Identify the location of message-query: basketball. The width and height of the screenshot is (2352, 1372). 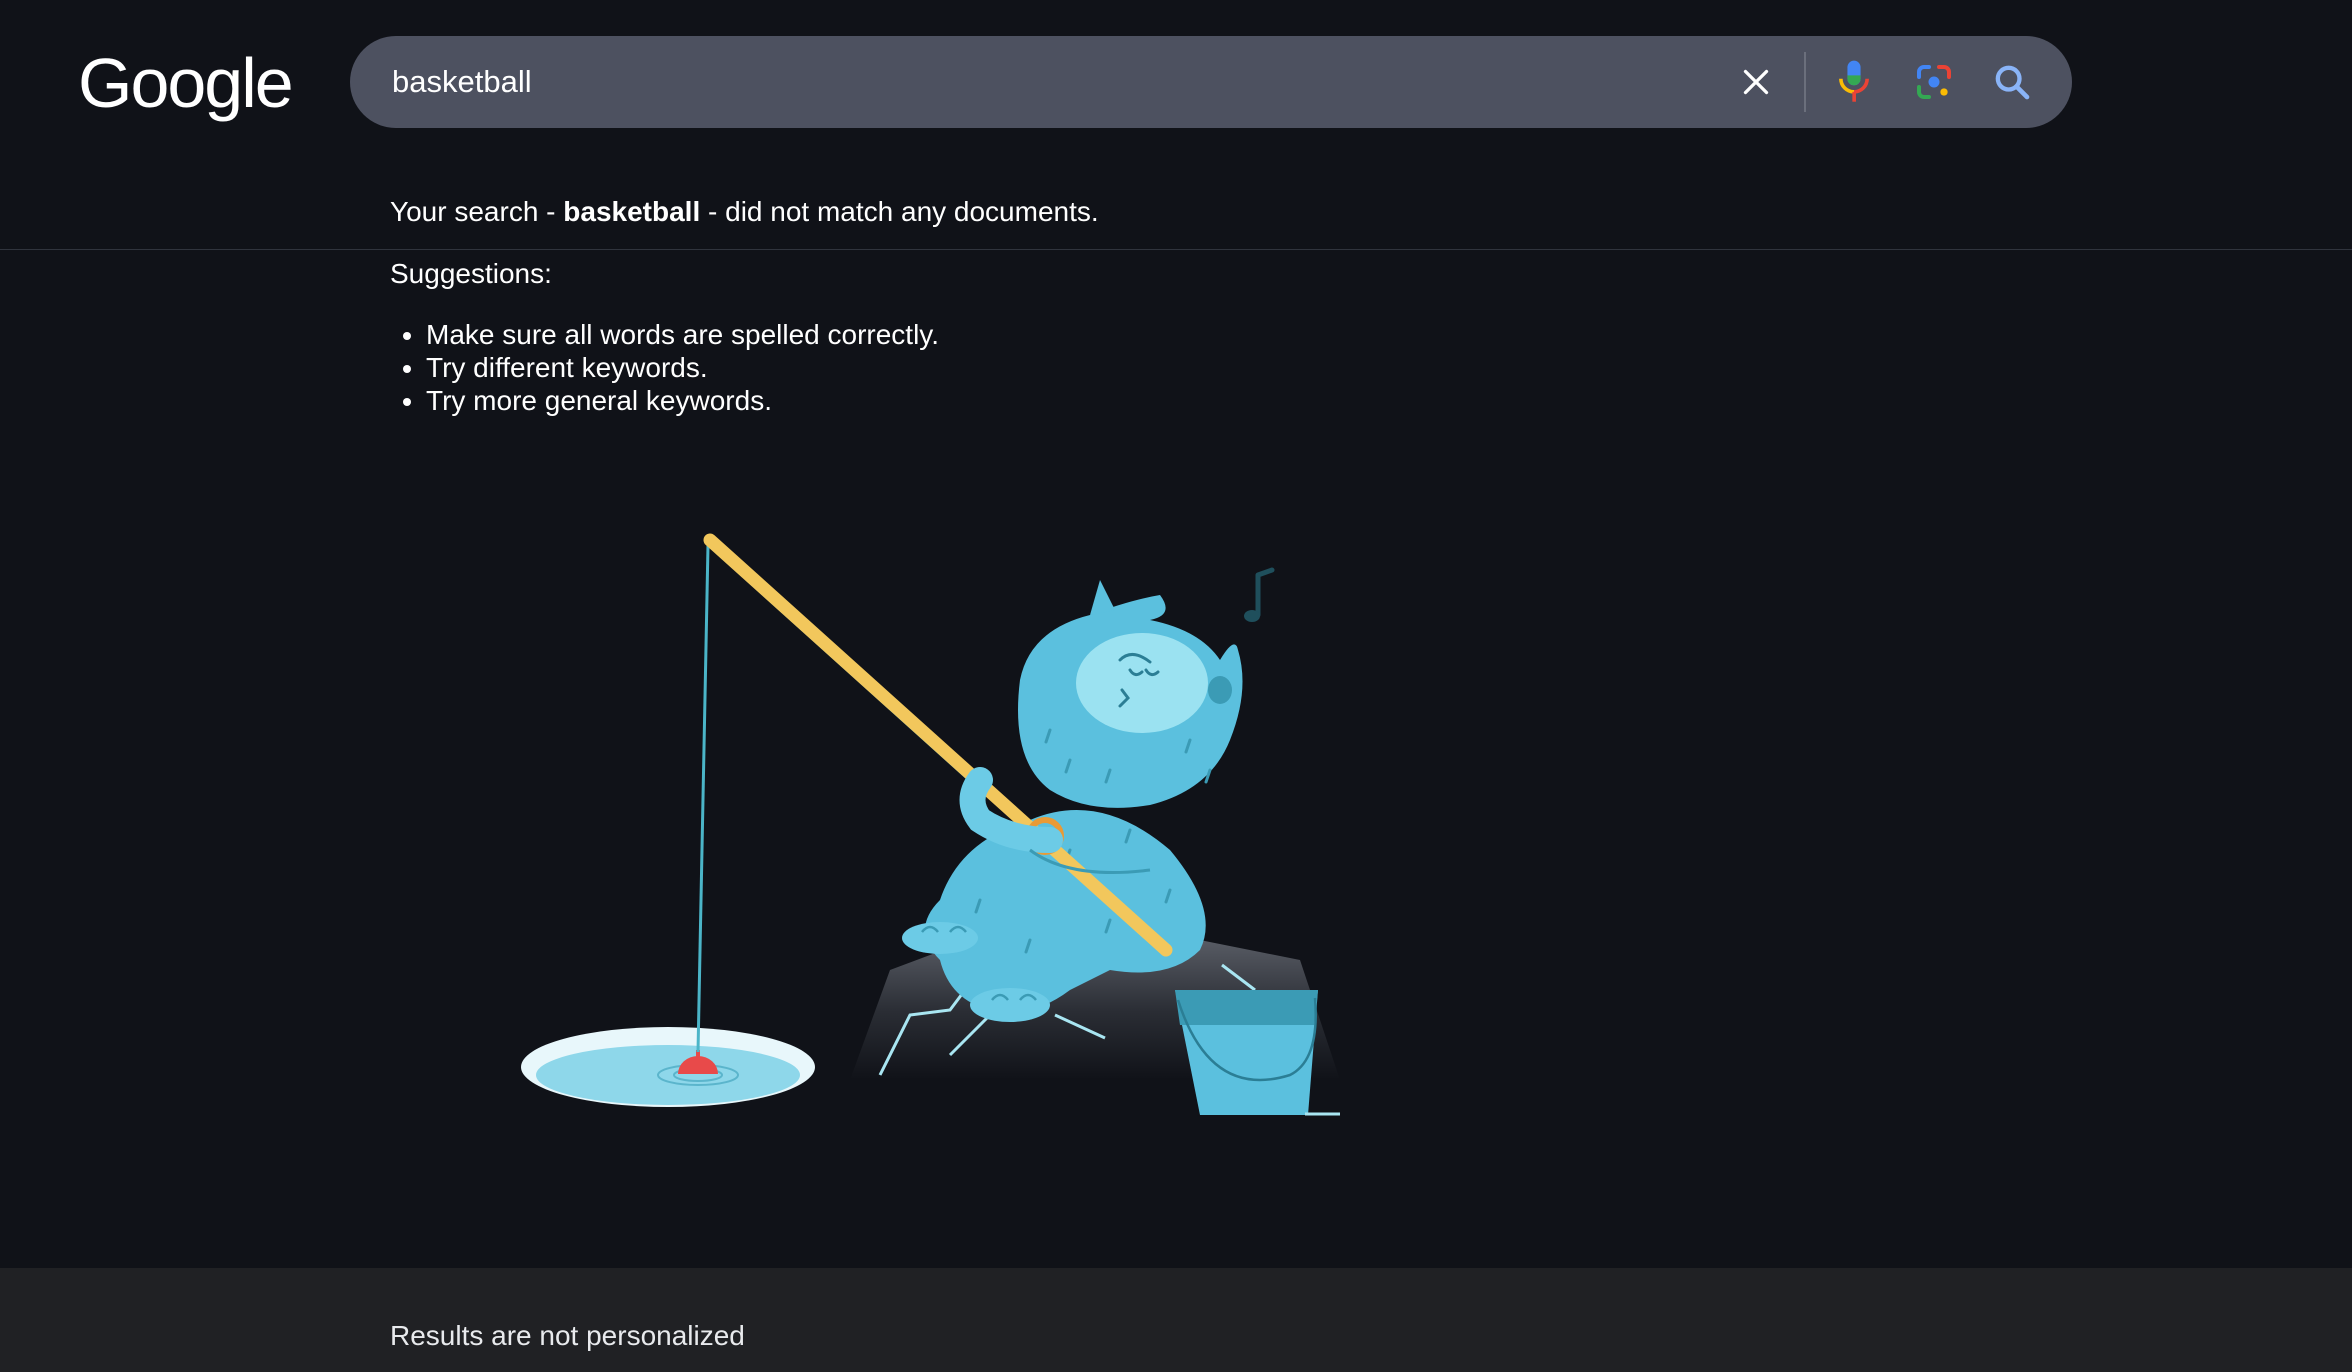
(632, 211).